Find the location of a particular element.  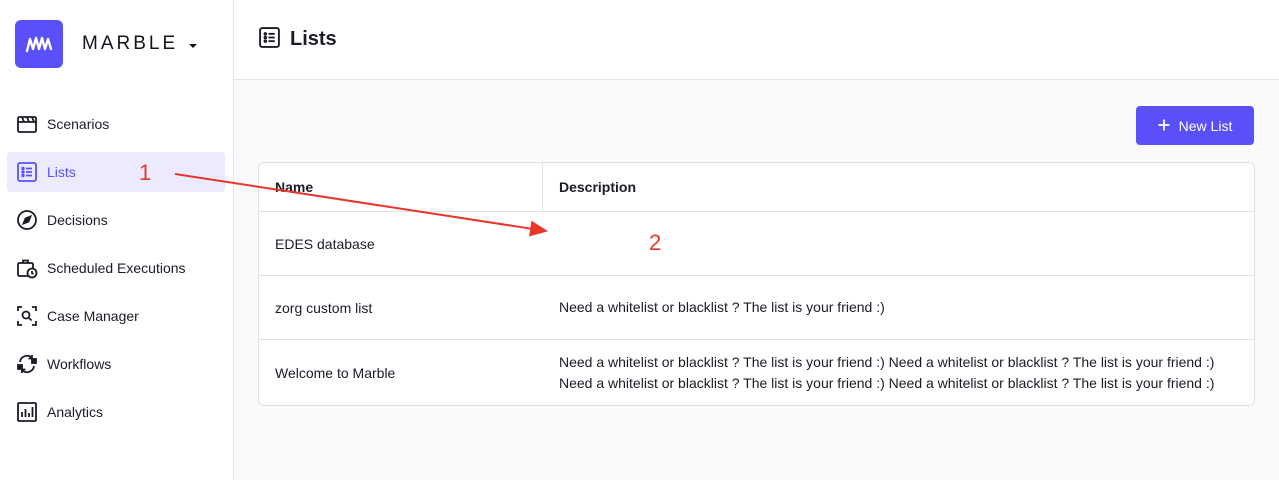

sidebar-item-scheduled-executions: Scheduled Executions is located at coordinates (116, 268).